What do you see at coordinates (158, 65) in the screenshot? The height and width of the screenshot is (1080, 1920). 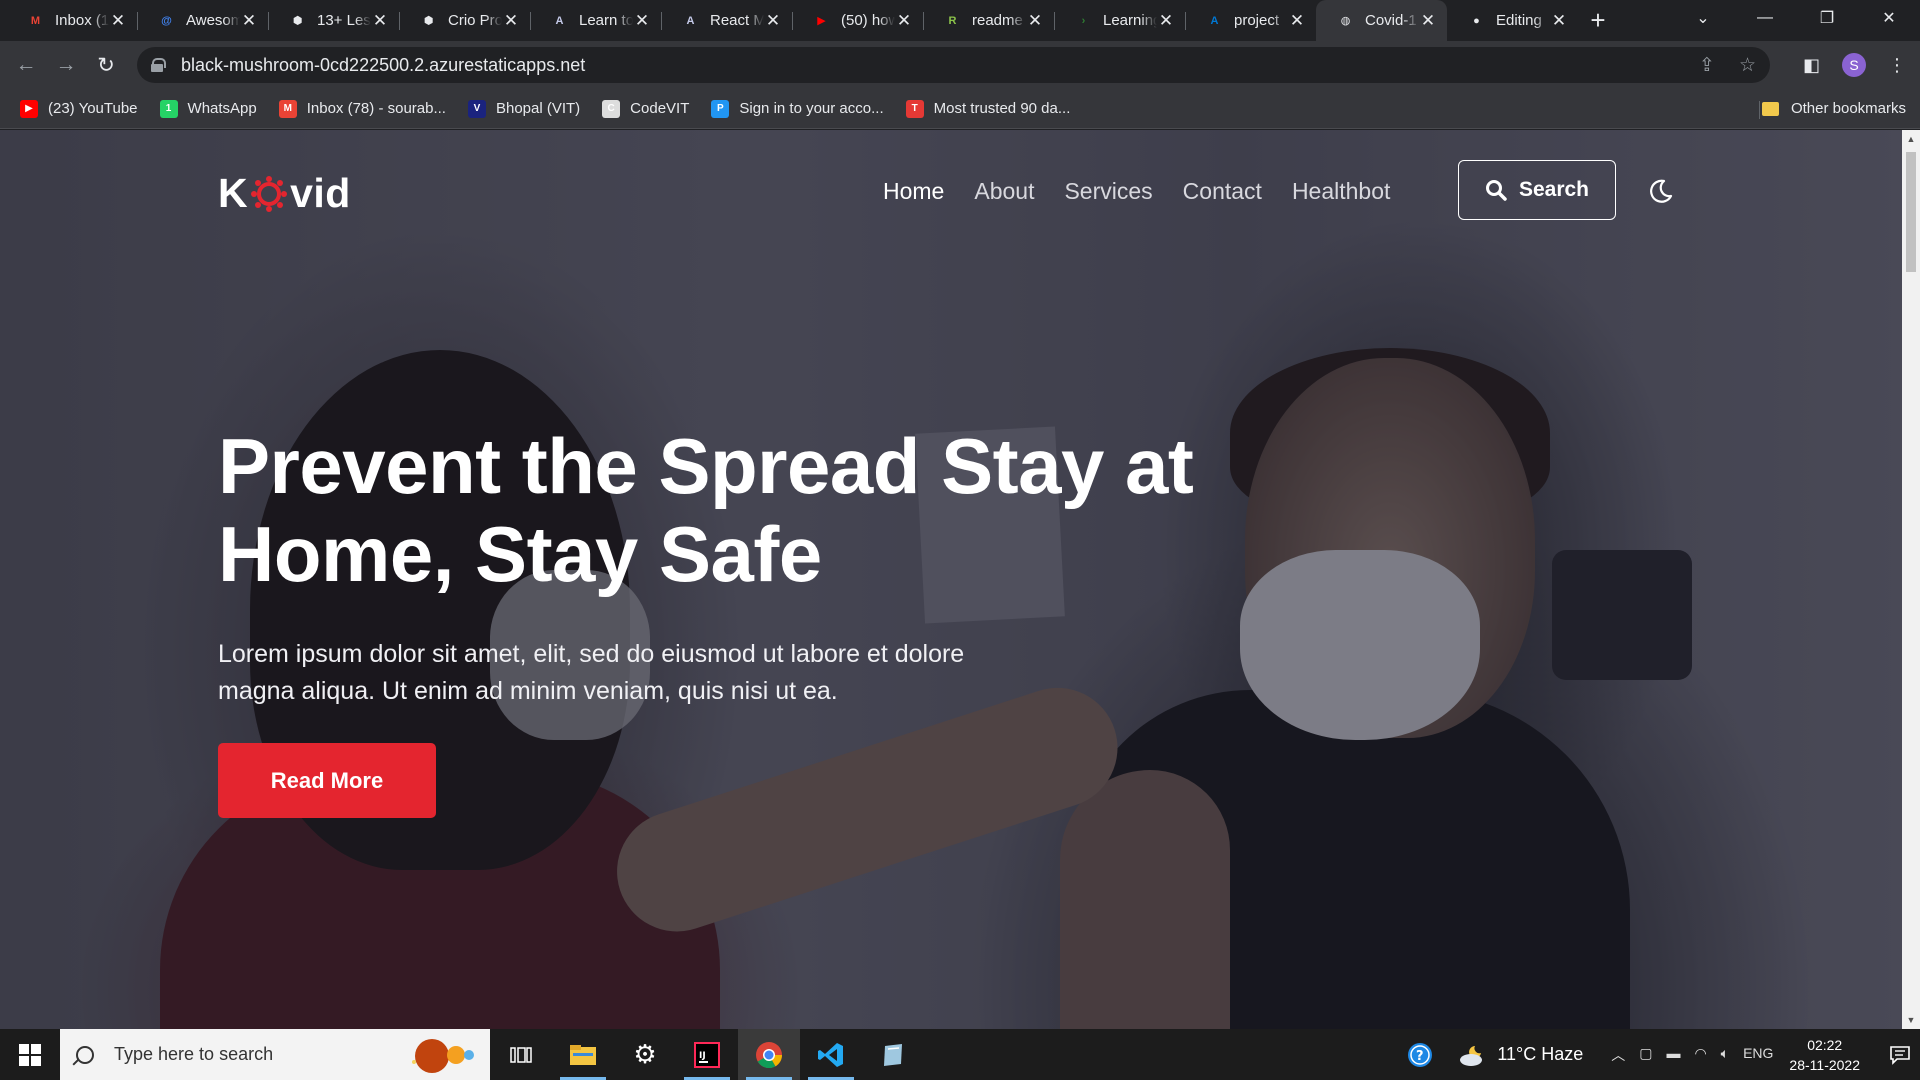 I see `lock-icon` at bounding box center [158, 65].